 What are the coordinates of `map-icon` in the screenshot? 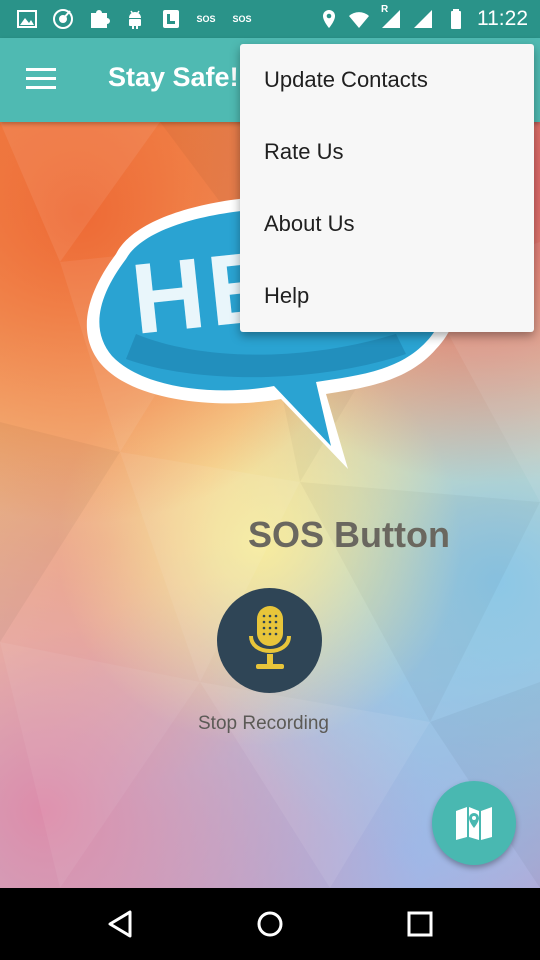 It's located at (474, 823).